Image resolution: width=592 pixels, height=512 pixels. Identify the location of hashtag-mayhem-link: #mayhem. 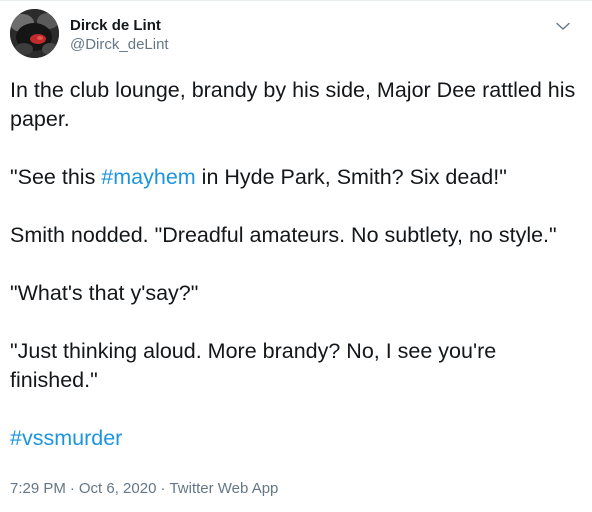
(148, 177).